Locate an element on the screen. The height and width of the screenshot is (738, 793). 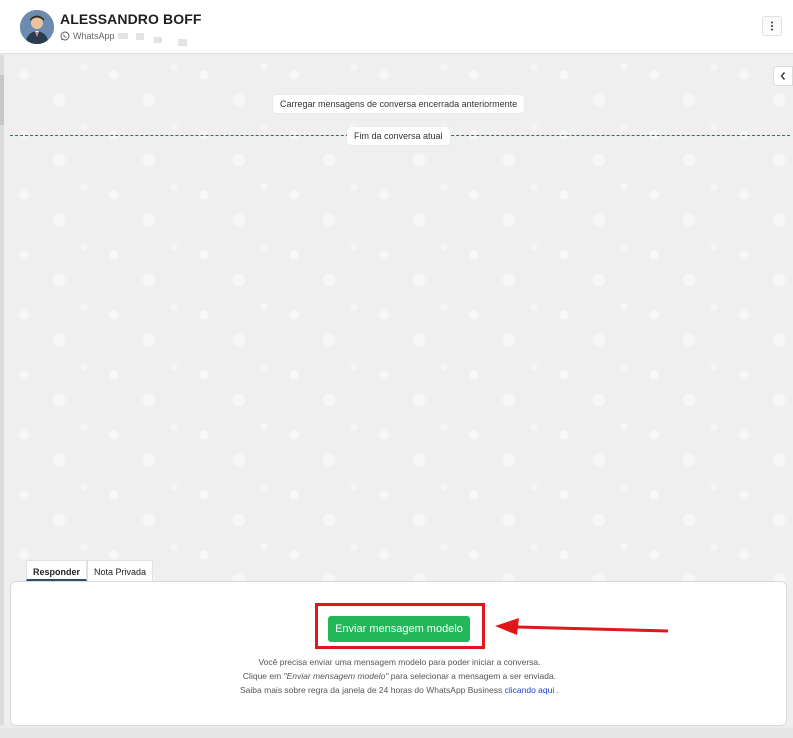
composer-tabs: Responder Nota Privada is located at coordinates (90, 570).